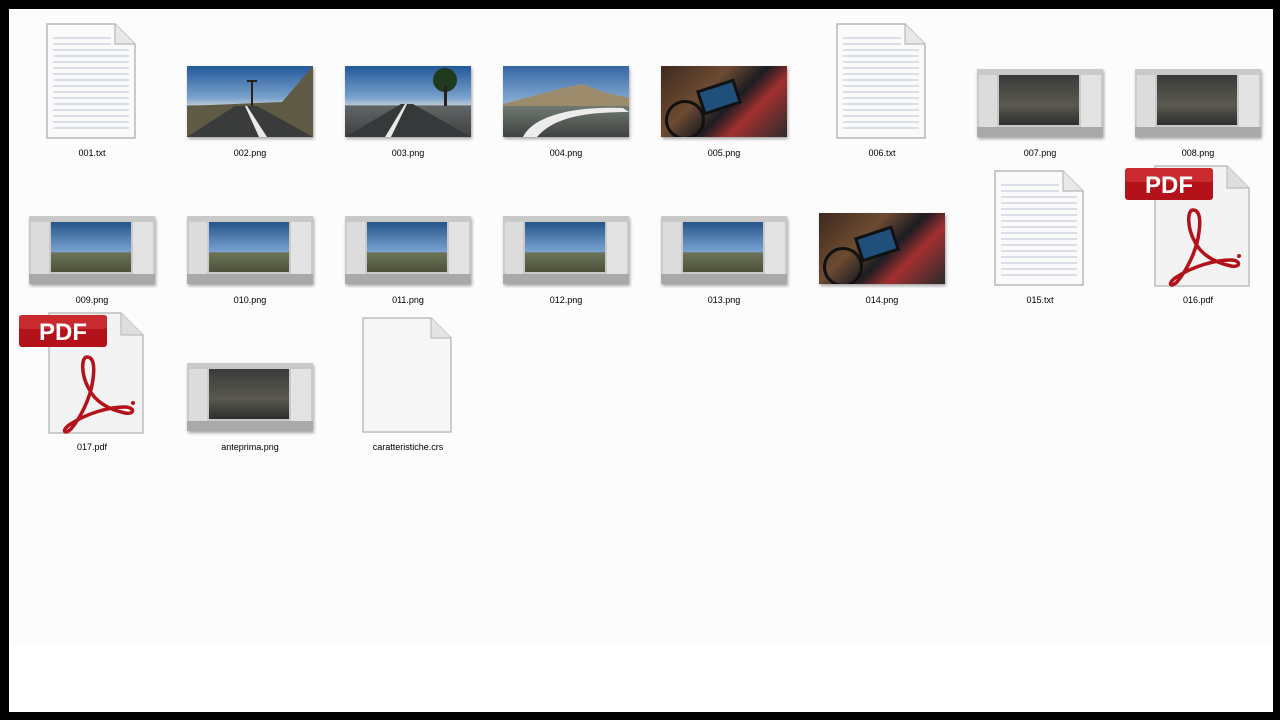 This screenshot has height=720, width=1280. Describe the element at coordinates (1040, 300) in the screenshot. I see `file-name: 015.txt` at that location.